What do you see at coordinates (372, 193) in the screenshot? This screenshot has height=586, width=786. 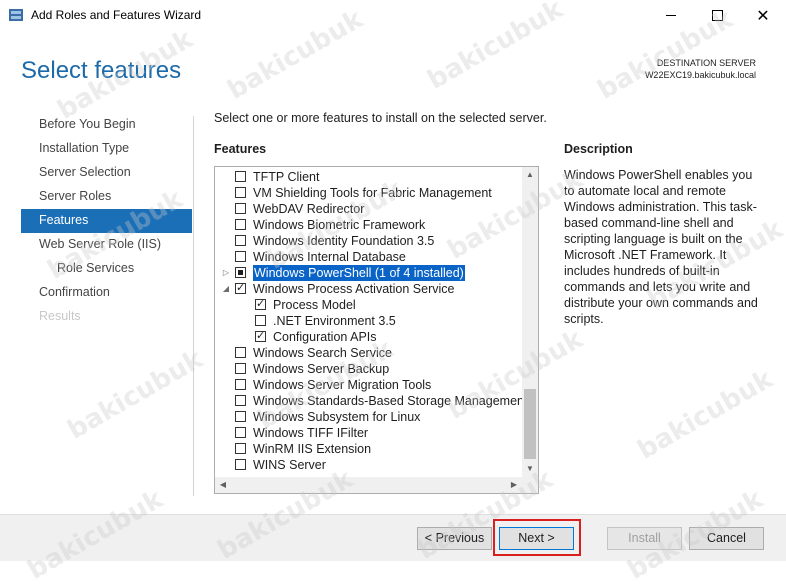 I see `feature-label: VM Shielding Tools for Fabric Management` at bounding box center [372, 193].